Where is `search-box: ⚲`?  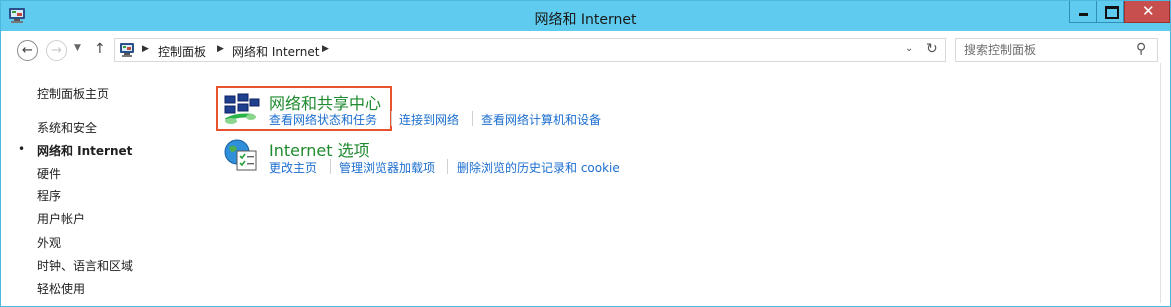
search-box: ⚲ is located at coordinates (1056, 50).